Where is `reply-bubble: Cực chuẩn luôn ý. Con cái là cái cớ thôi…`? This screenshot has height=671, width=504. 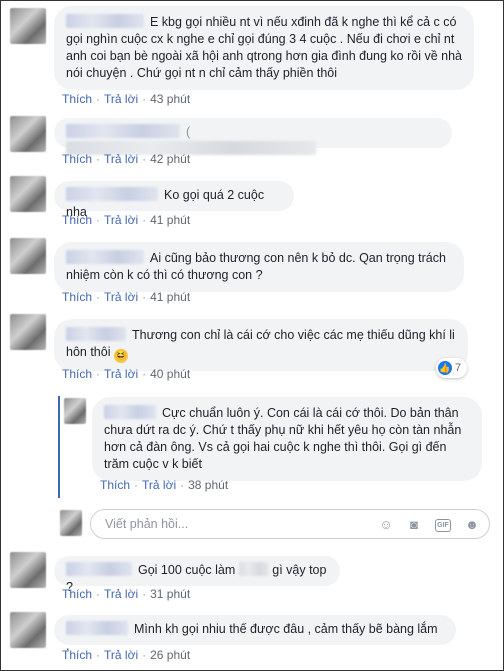
reply-bubble: Cực chuẩn luôn ý. Con cái là cái cớ thôi… is located at coordinates (287, 439).